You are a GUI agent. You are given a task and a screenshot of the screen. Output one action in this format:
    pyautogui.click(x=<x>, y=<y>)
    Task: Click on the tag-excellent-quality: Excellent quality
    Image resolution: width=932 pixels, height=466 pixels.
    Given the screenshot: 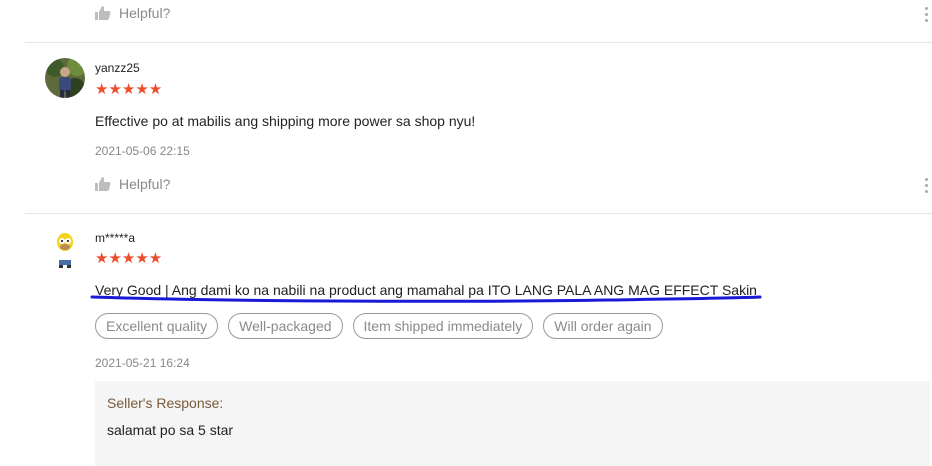 What is the action you would take?
    pyautogui.click(x=157, y=326)
    